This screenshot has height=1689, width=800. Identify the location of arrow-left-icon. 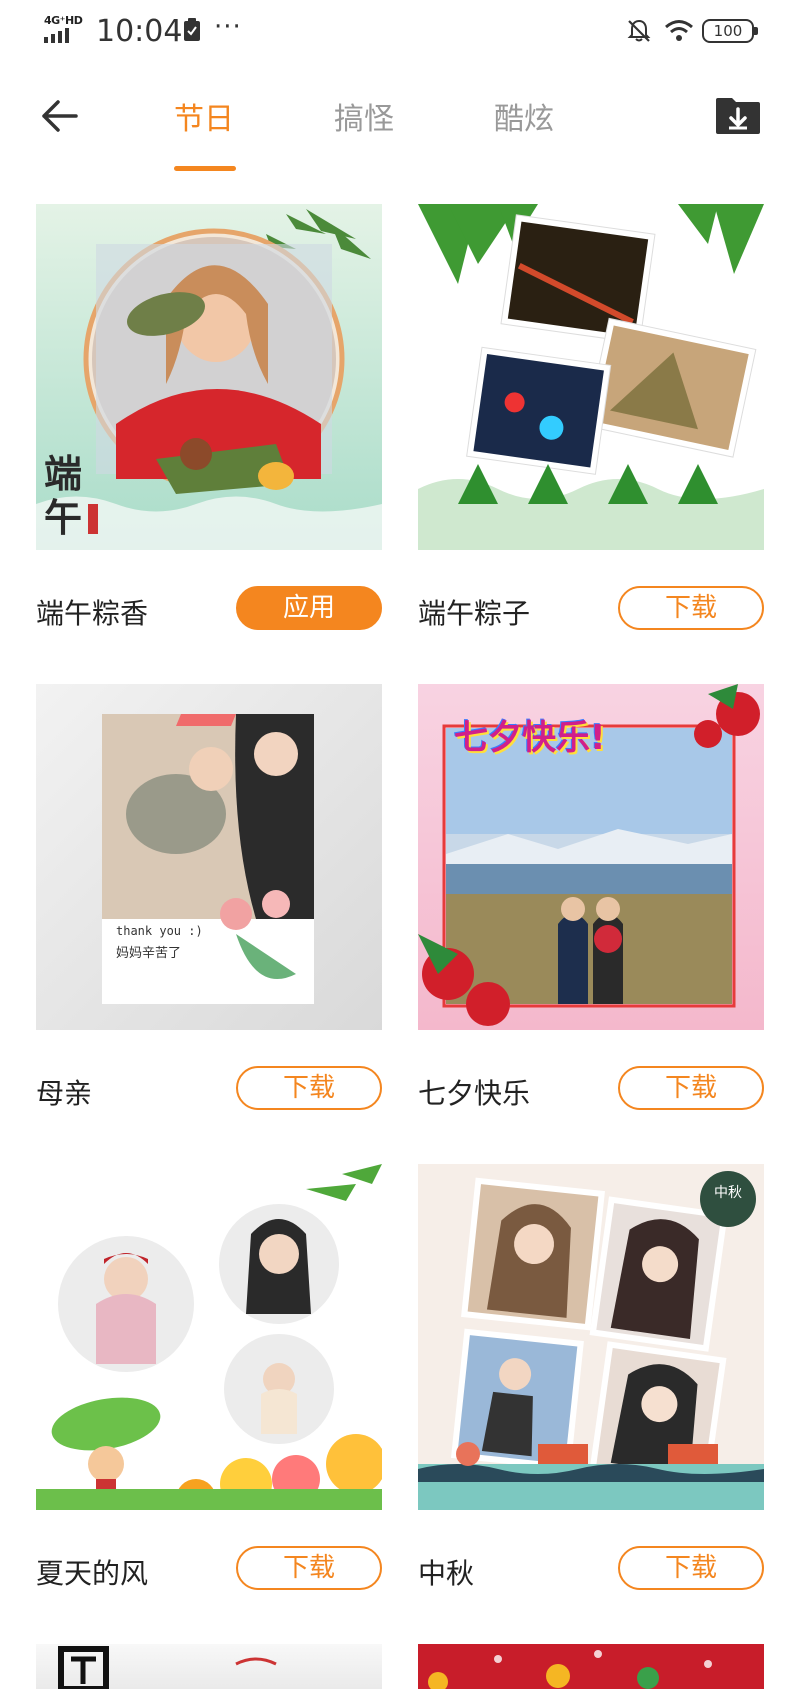
(60, 116).